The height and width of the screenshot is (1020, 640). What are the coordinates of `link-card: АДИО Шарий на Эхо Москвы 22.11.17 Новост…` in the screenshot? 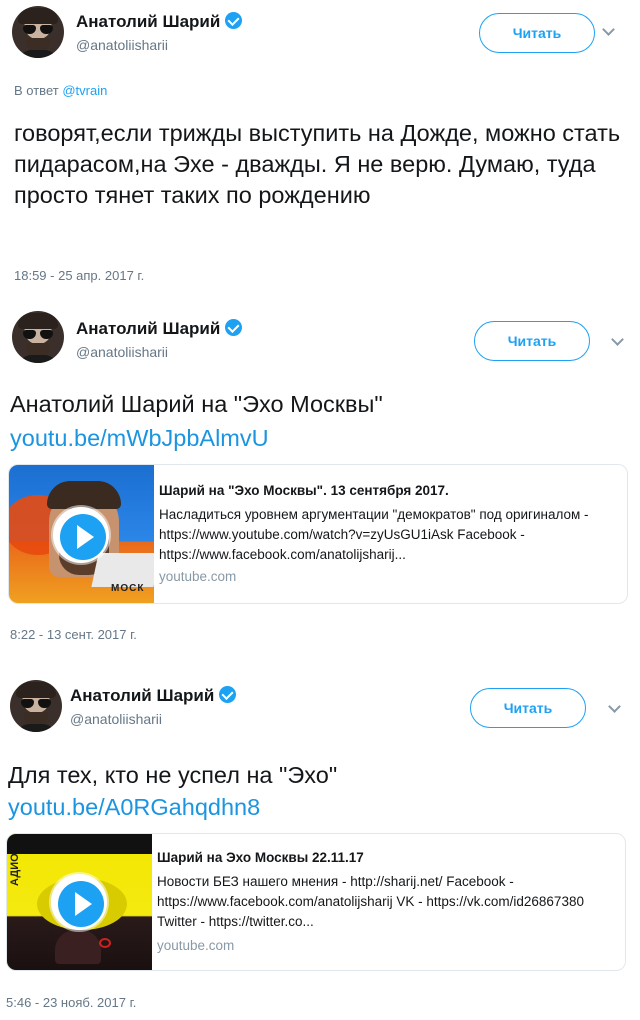 It's located at (316, 902).